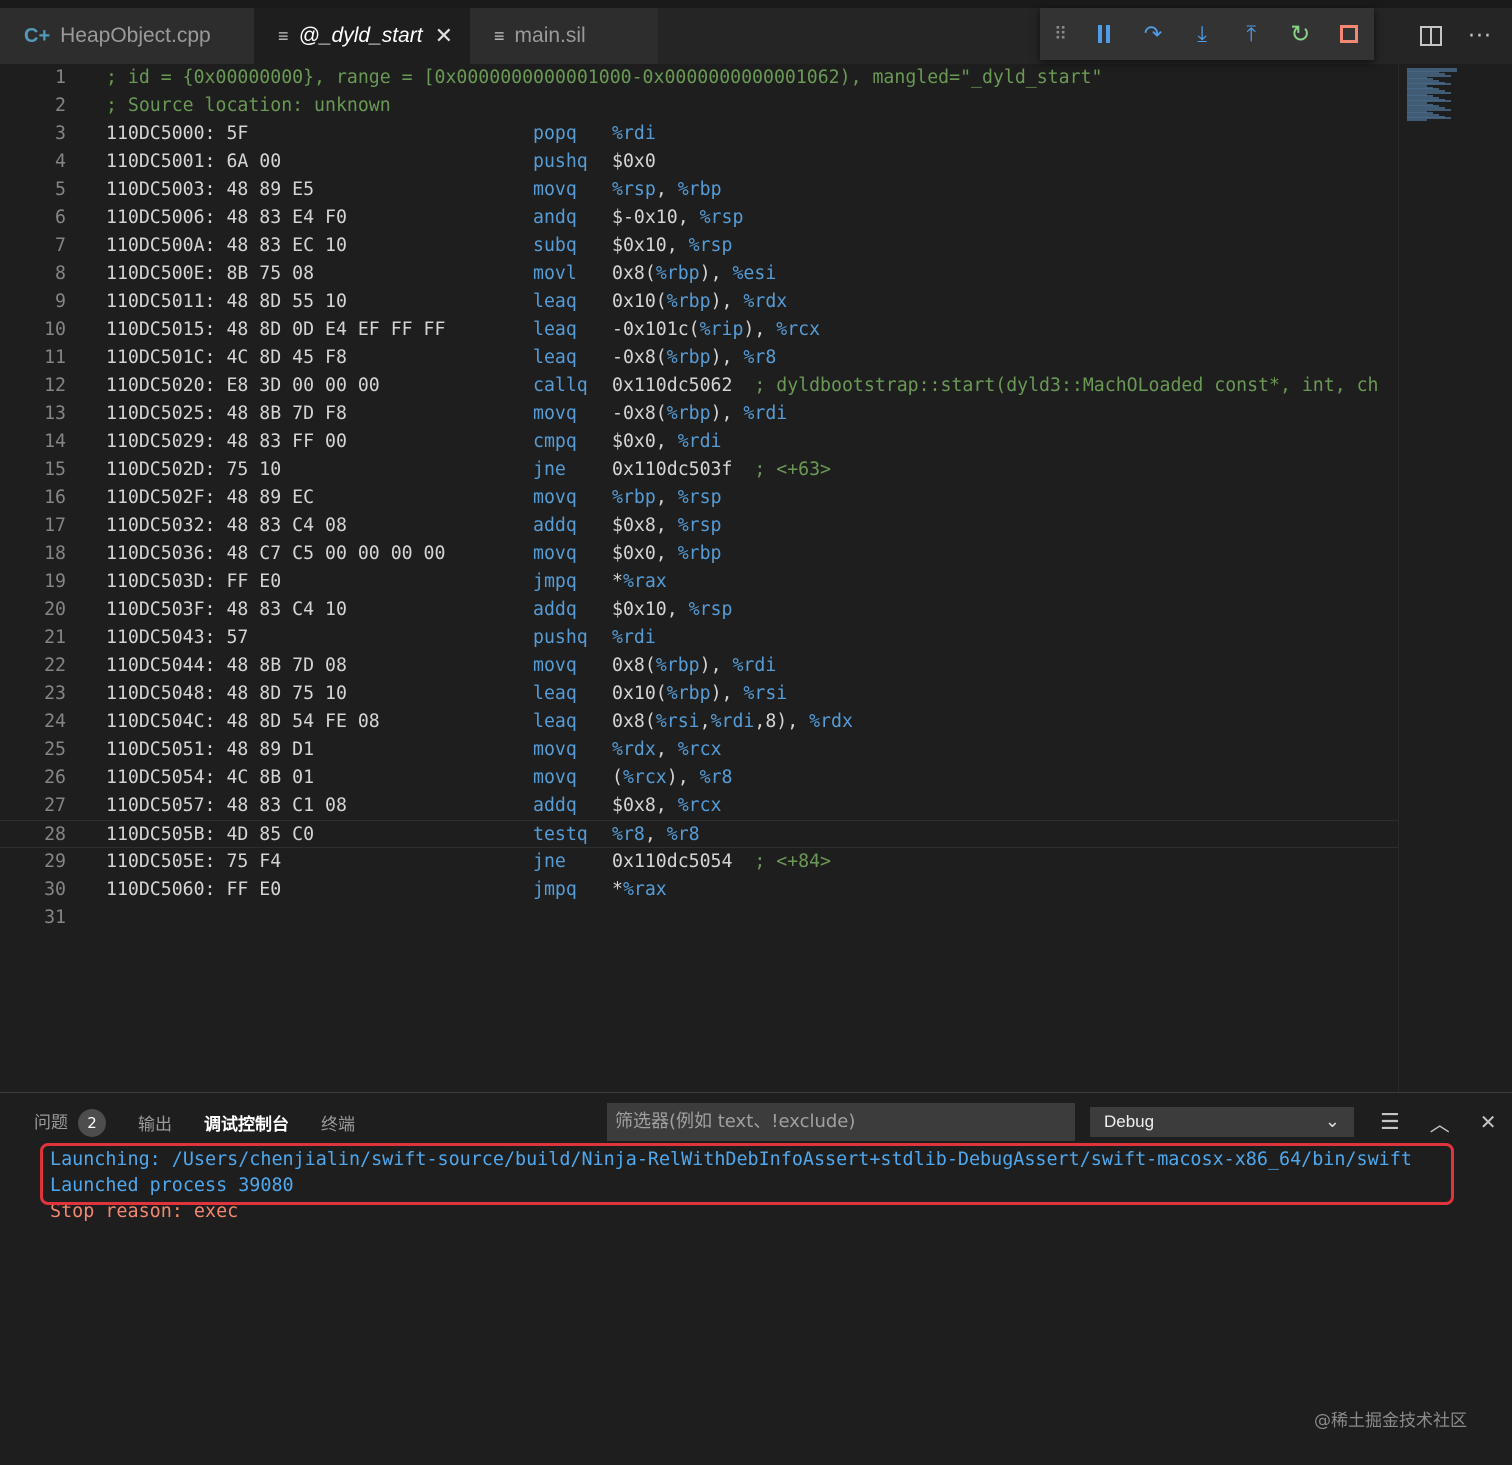 The width and height of the screenshot is (1512, 1465). I want to click on tab-dyld-start: ≡ @_dyld_start ✕, so click(362, 36).